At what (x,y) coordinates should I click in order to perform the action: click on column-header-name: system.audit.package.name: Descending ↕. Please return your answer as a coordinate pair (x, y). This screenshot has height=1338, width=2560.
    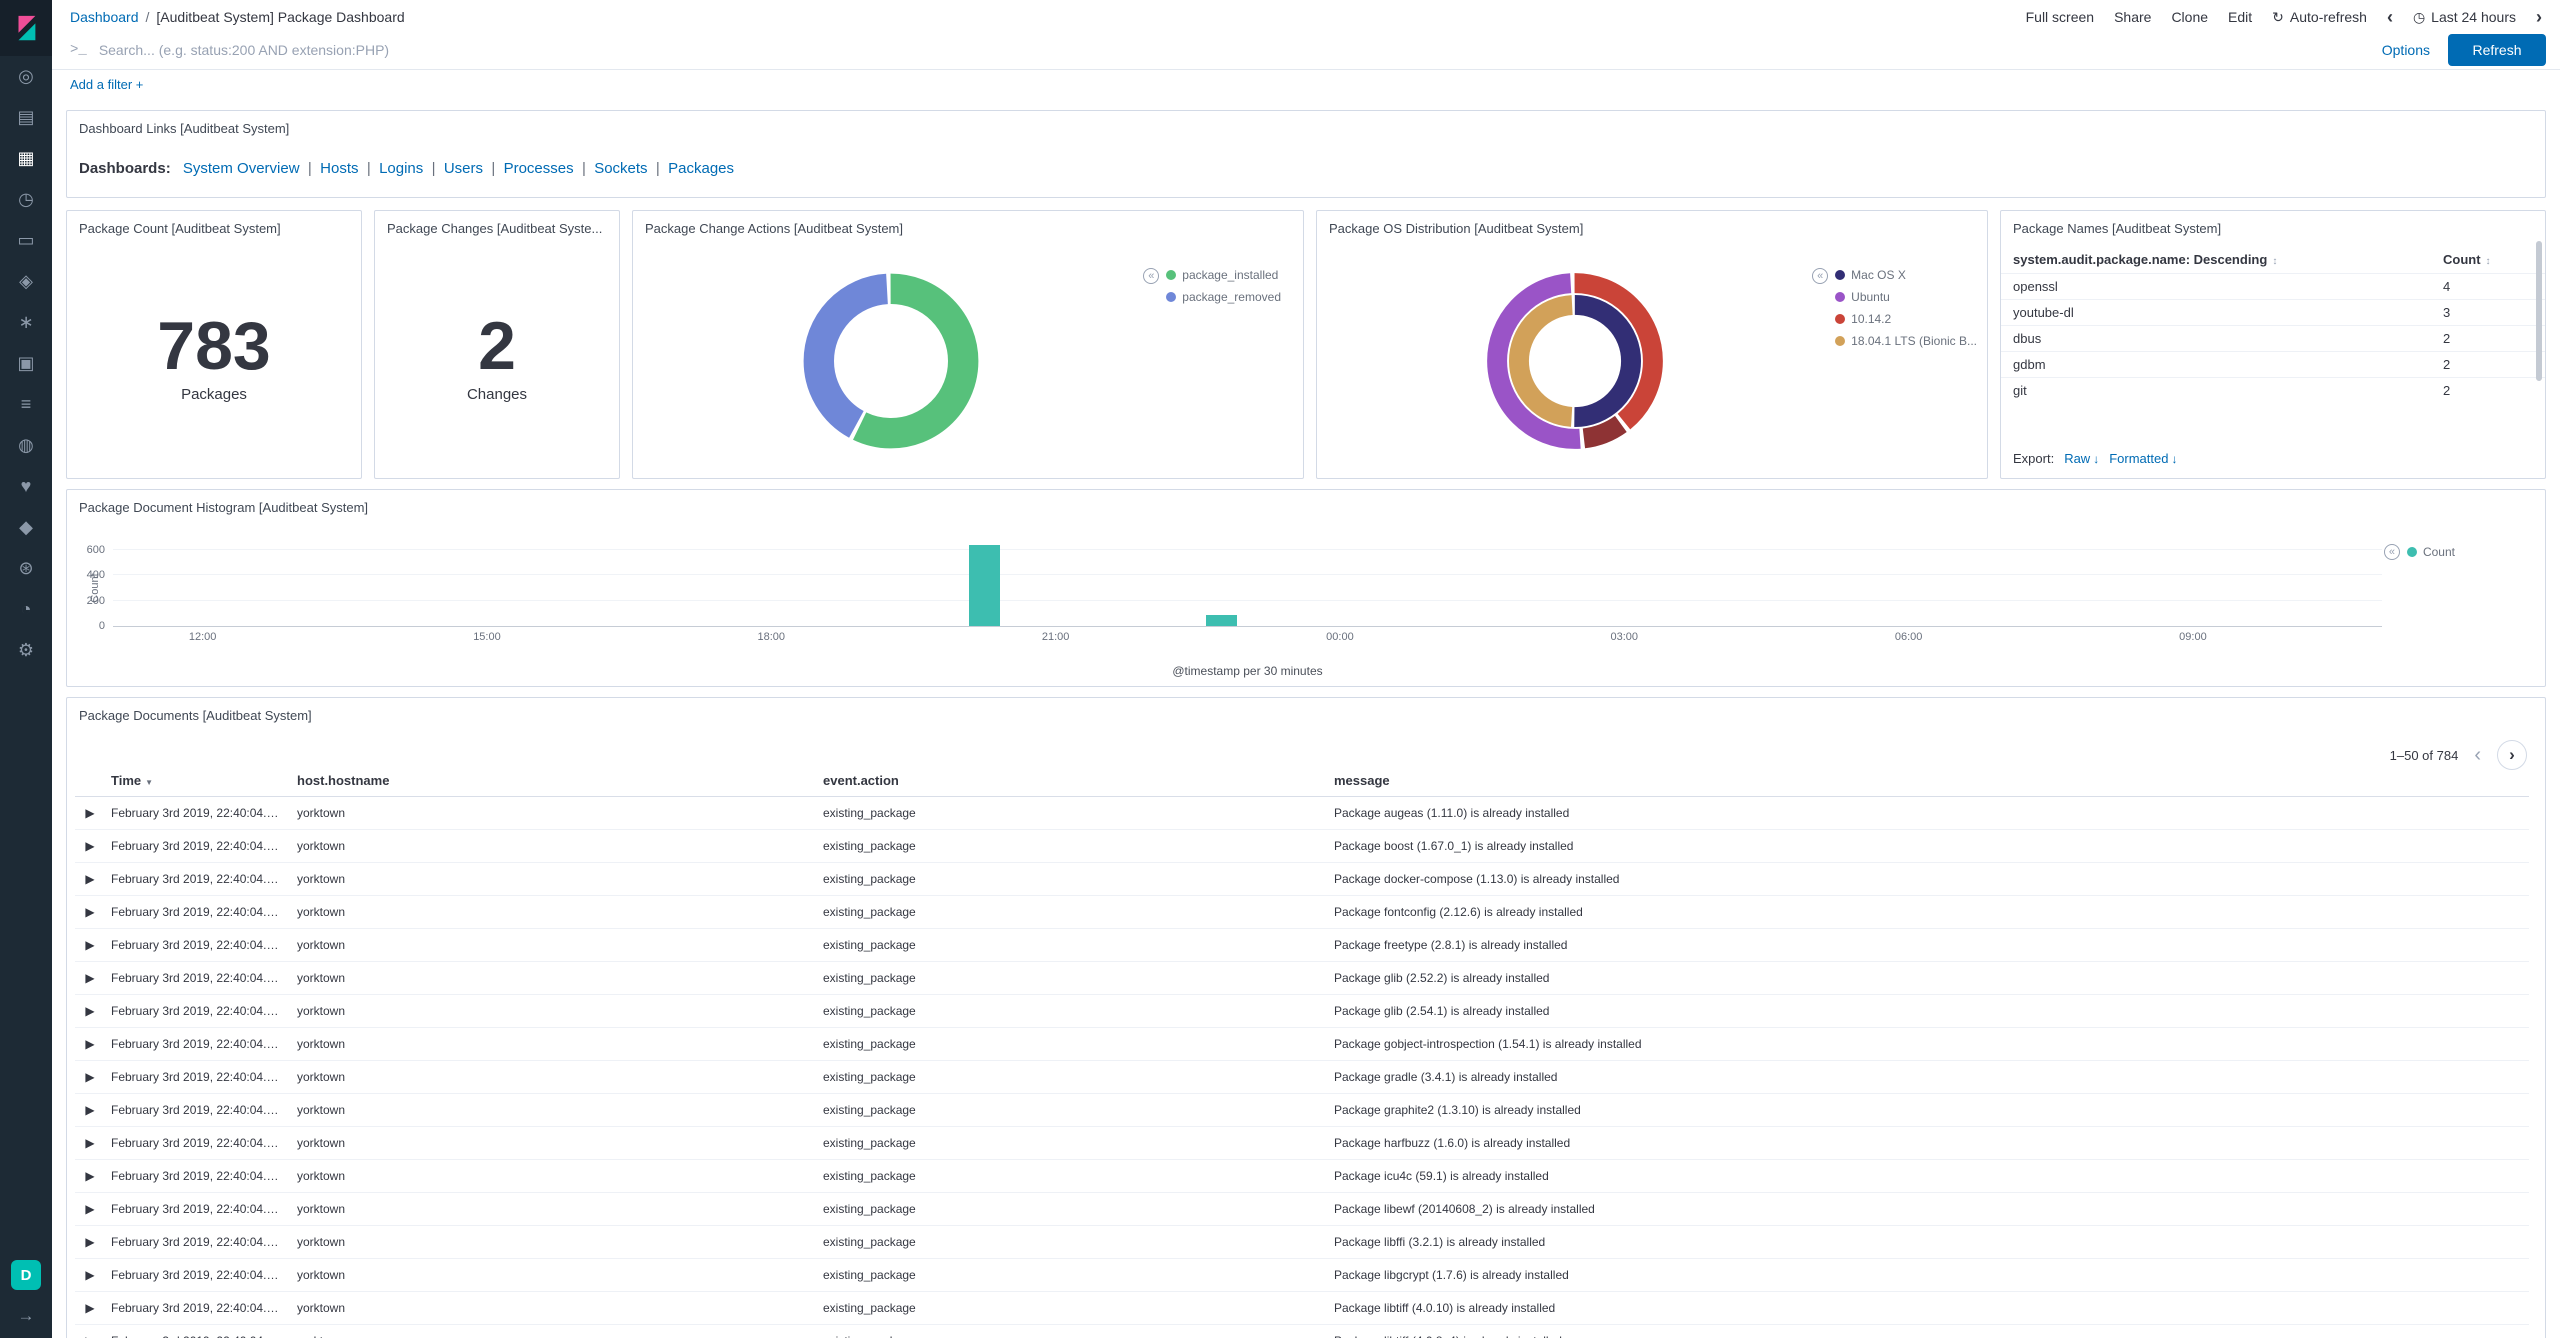
    Looking at the image, I should click on (2228, 259).